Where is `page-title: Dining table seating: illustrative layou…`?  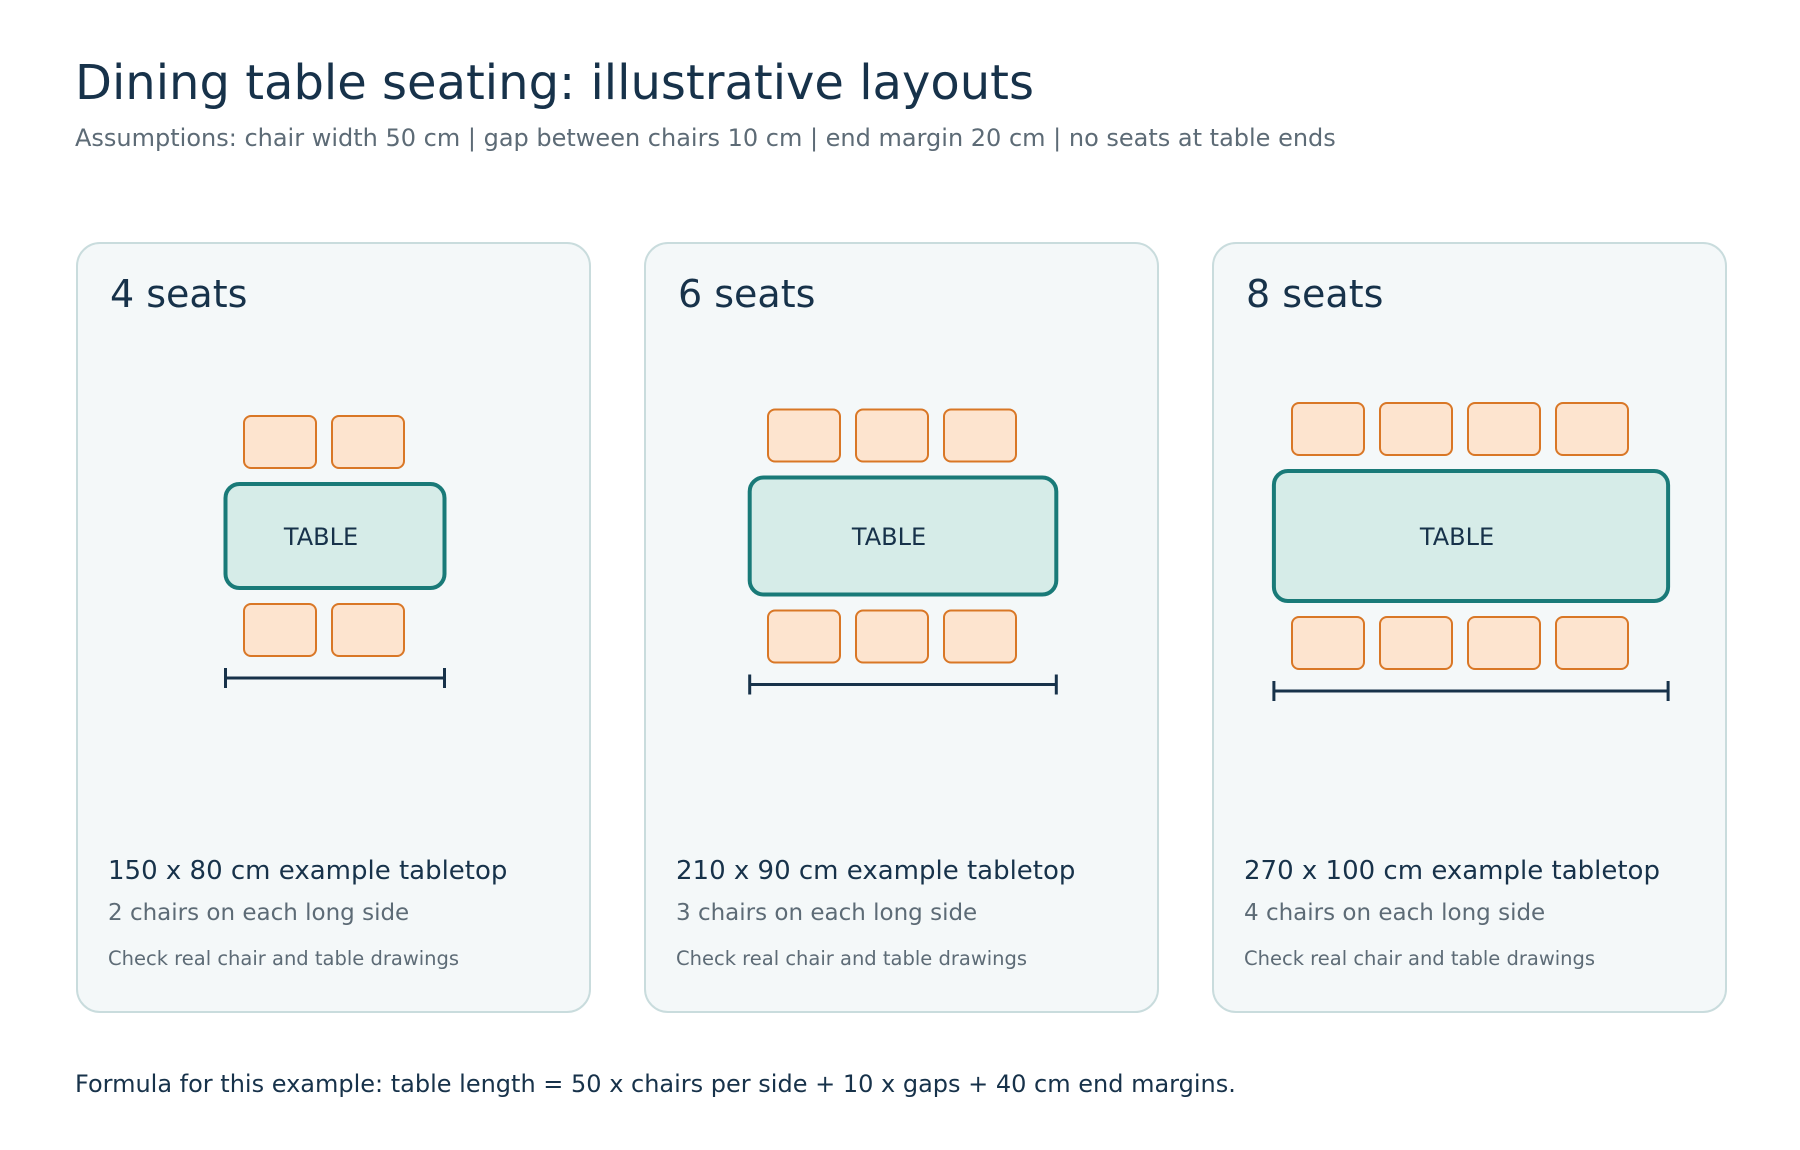
page-title: Dining table seating: illustrative layou… is located at coordinates (554, 83).